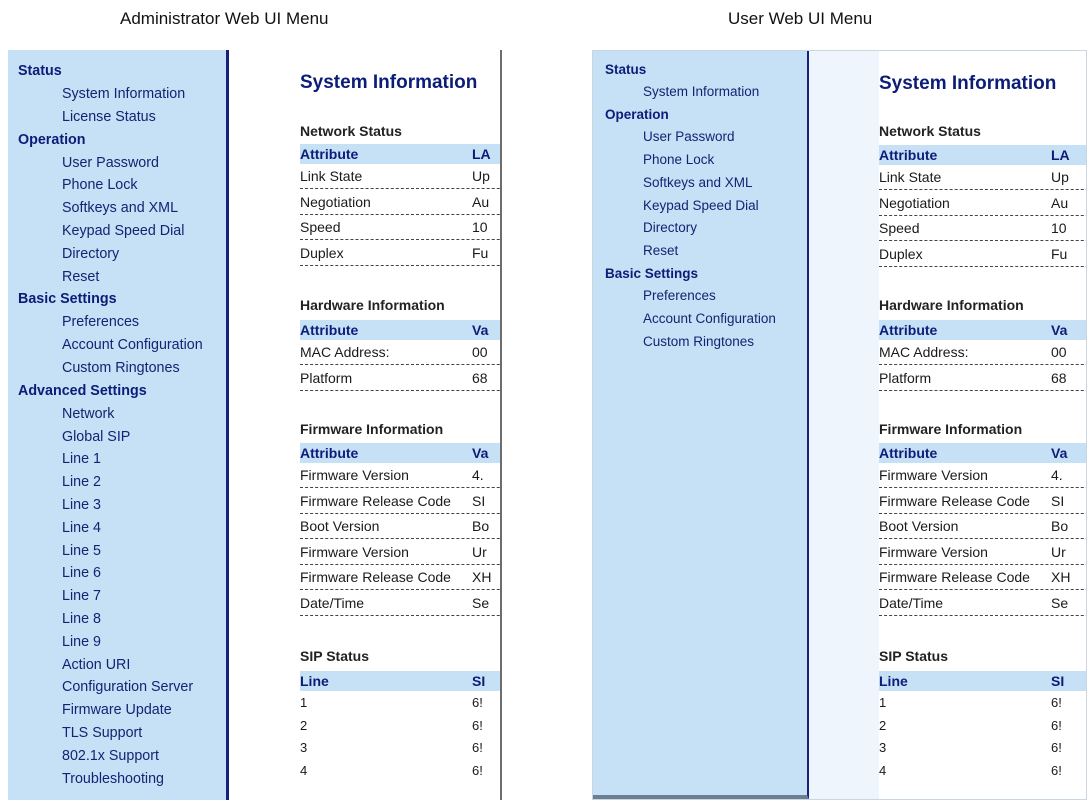 The image size is (1087, 800). Describe the element at coordinates (117, 482) in the screenshot. I see `nav-item-line-2: Line 2` at that location.